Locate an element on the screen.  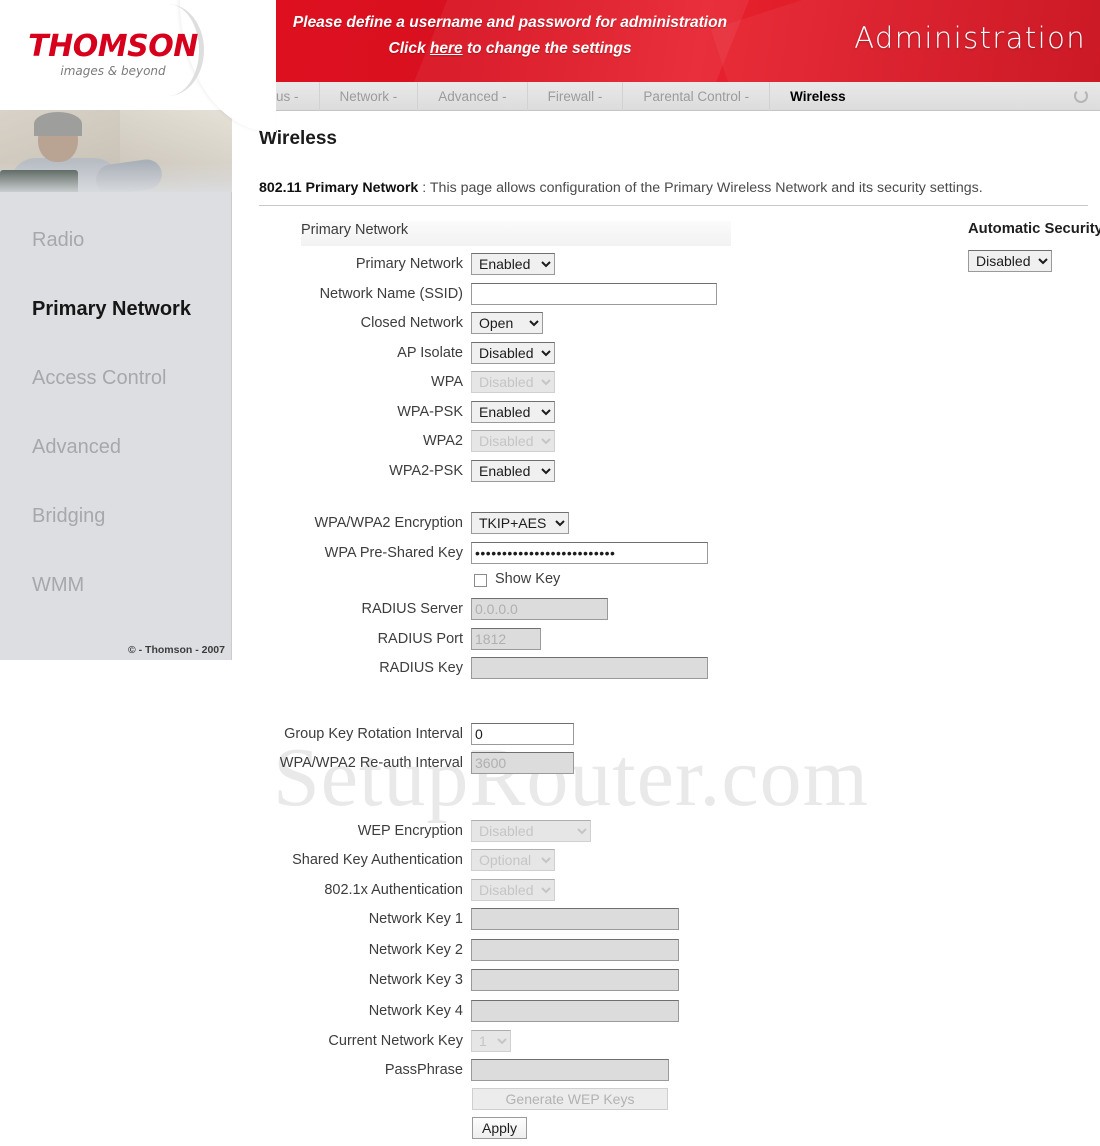
label-radius-key: RADIUS Key is located at coordinates (421, 668).